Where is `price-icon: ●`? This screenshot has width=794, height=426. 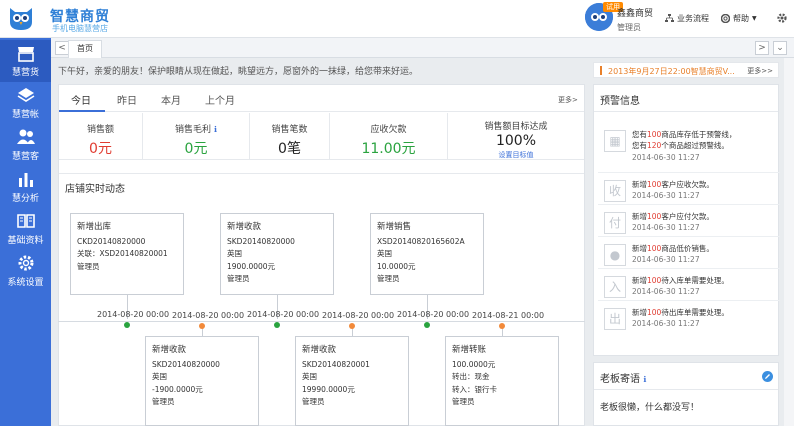
price-icon: ● is located at coordinates (615, 255).